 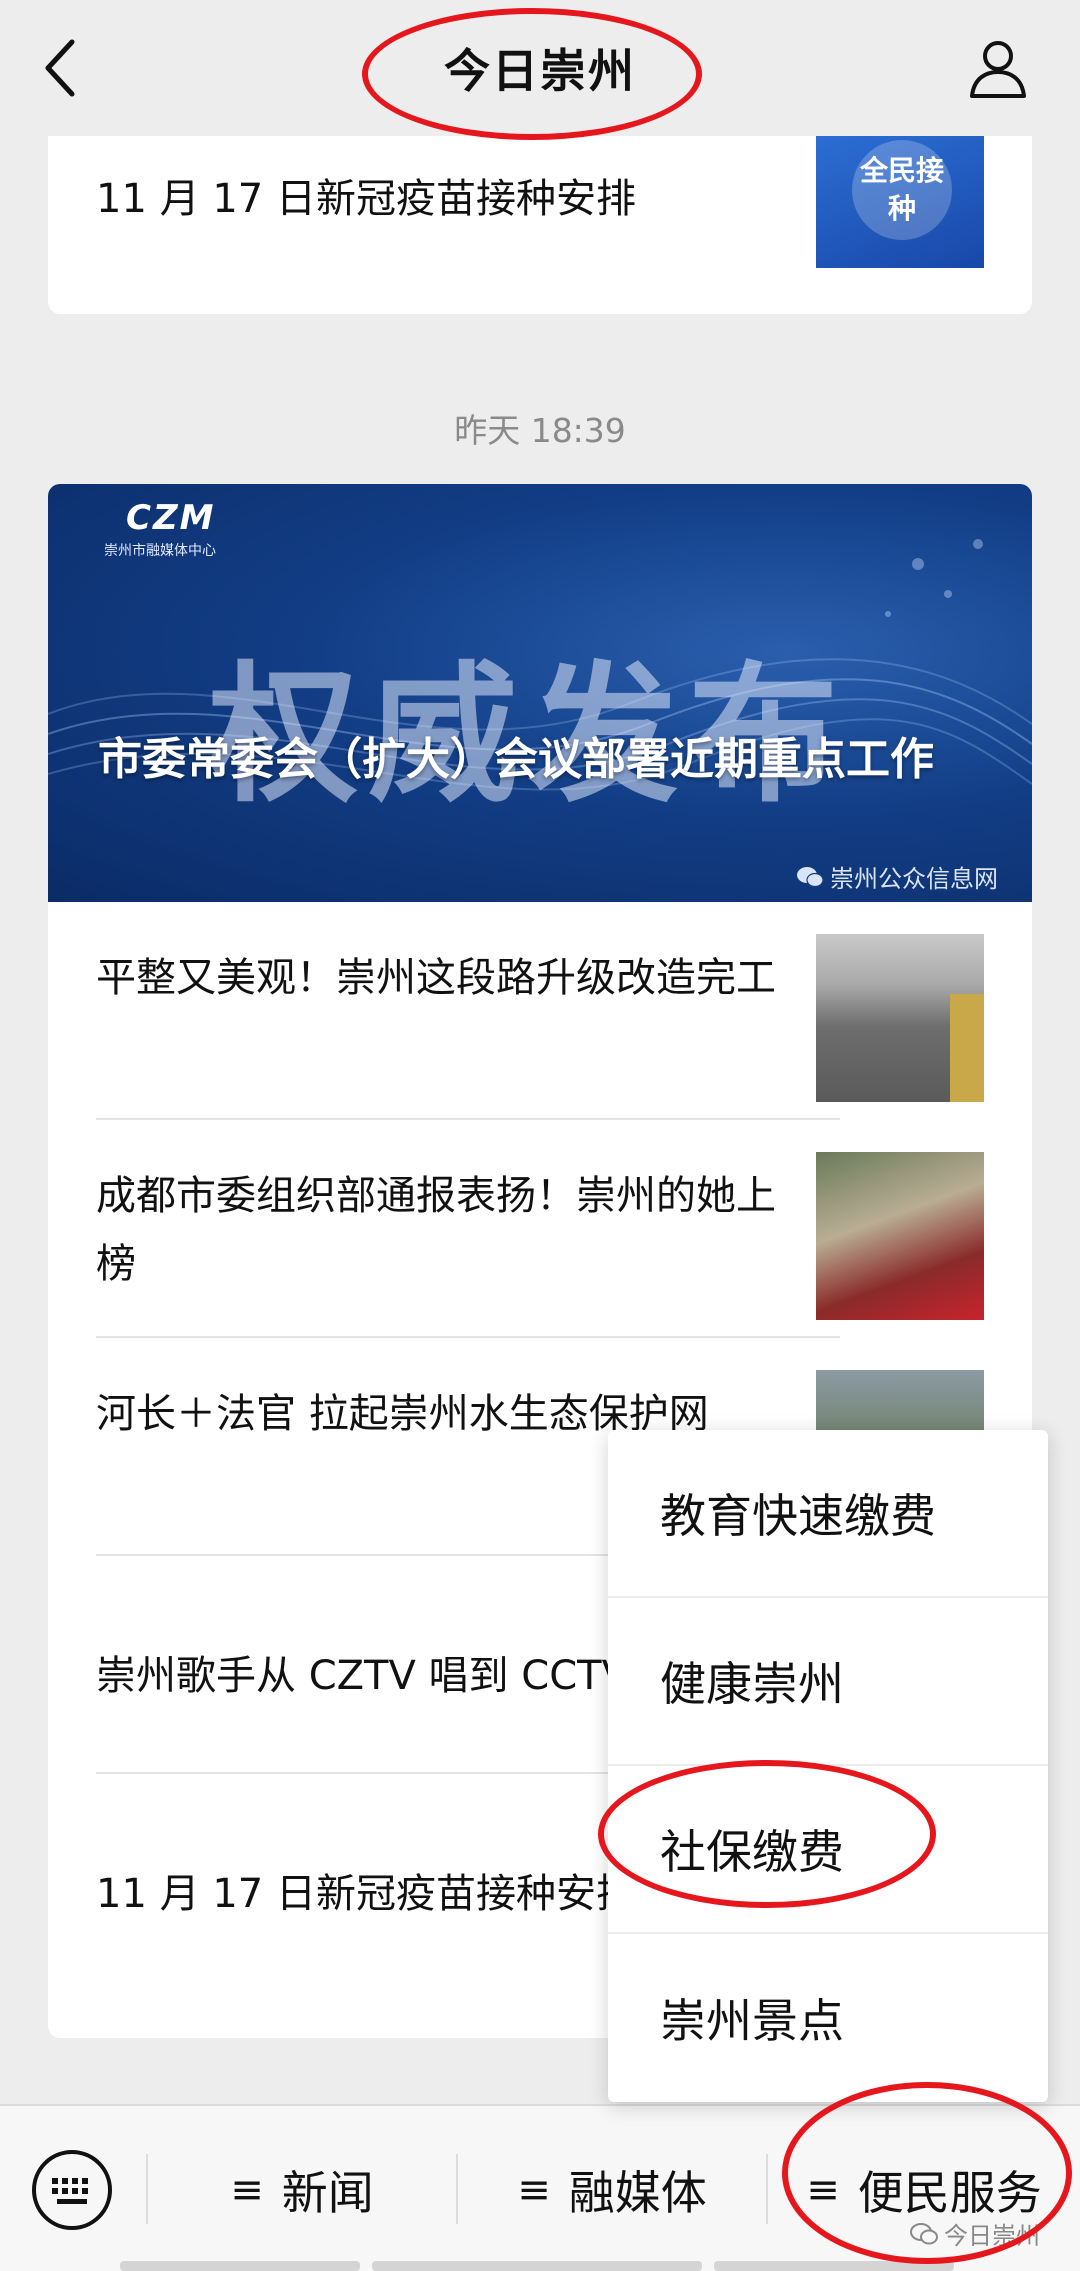 What do you see at coordinates (828, 1682) in the screenshot?
I see `menu-item-health: 健康崇州` at bounding box center [828, 1682].